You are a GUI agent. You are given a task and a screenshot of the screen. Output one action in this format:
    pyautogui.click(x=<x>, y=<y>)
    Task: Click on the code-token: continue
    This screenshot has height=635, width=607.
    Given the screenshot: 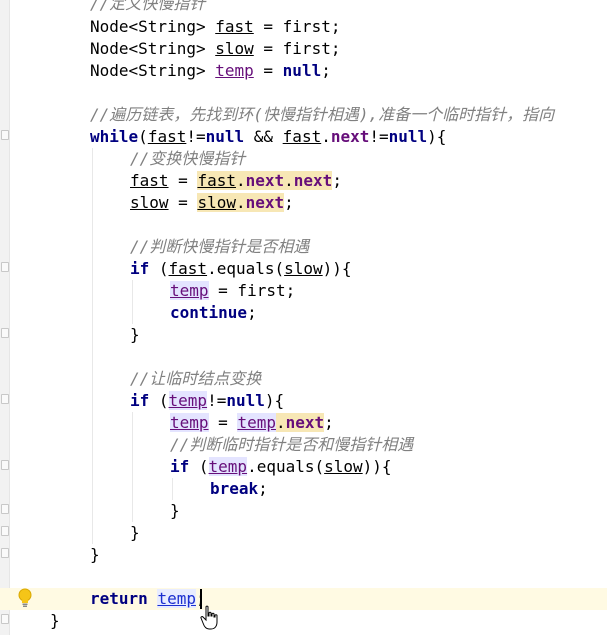 What is the action you would take?
    pyautogui.click(x=209, y=312)
    